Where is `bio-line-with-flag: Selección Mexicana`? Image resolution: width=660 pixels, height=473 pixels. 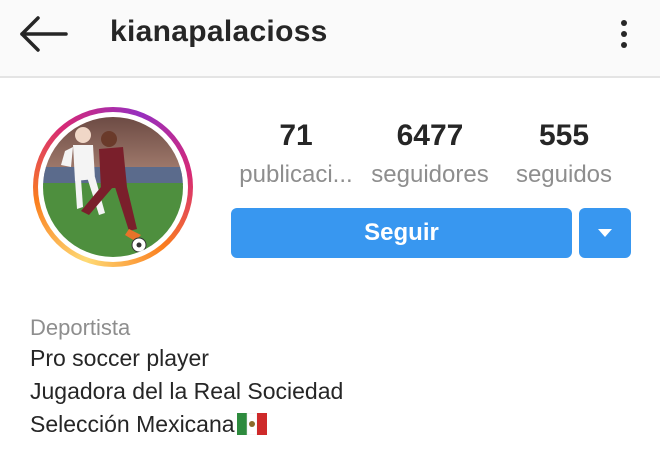 bio-line-with-flag: Selección Mexicana is located at coordinates (186, 424).